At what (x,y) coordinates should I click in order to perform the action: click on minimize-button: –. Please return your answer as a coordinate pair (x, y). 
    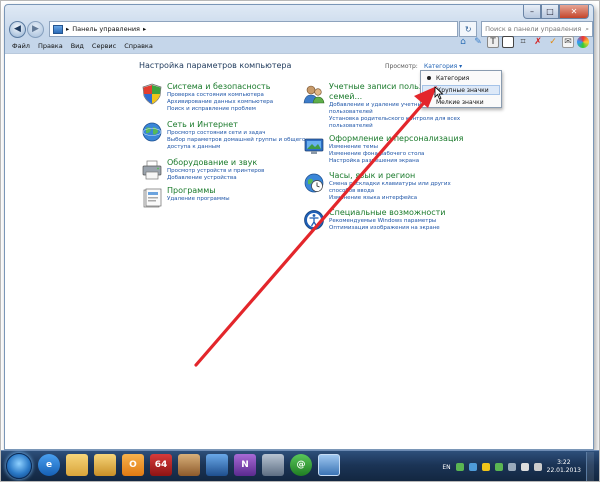
    Looking at the image, I should click on (532, 12).